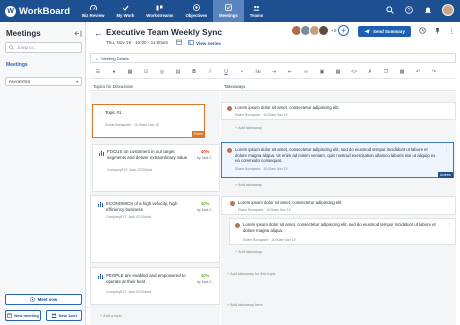 This screenshot has width=460, height=325. I want to click on meet-now-button: Meet now, so click(43, 299).